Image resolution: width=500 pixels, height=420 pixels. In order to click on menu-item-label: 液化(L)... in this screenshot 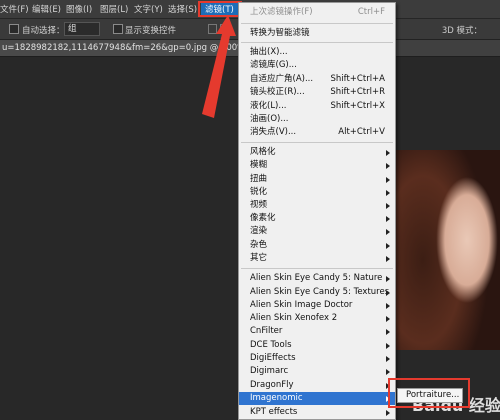, I will do `click(268, 106)`.